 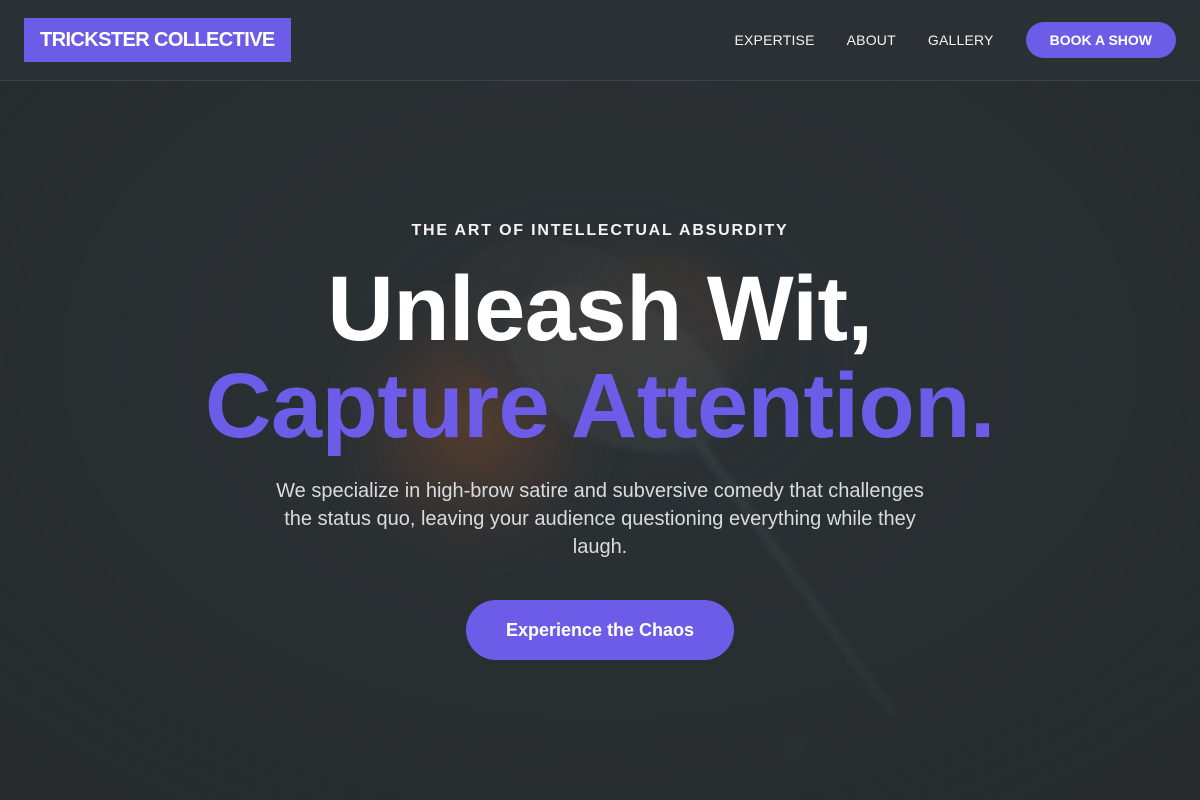 What do you see at coordinates (774, 40) in the screenshot?
I see `nav-link-expertise: EXPERTISE` at bounding box center [774, 40].